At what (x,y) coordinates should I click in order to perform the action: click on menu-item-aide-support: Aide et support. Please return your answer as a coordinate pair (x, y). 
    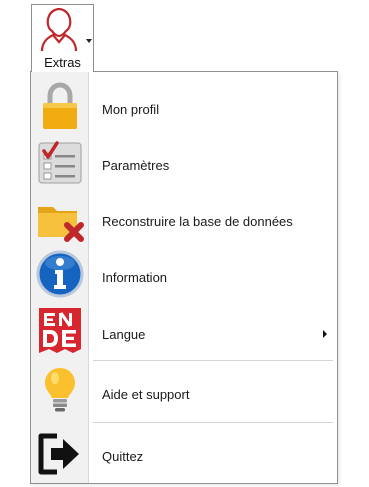
    Looking at the image, I should click on (184, 391).